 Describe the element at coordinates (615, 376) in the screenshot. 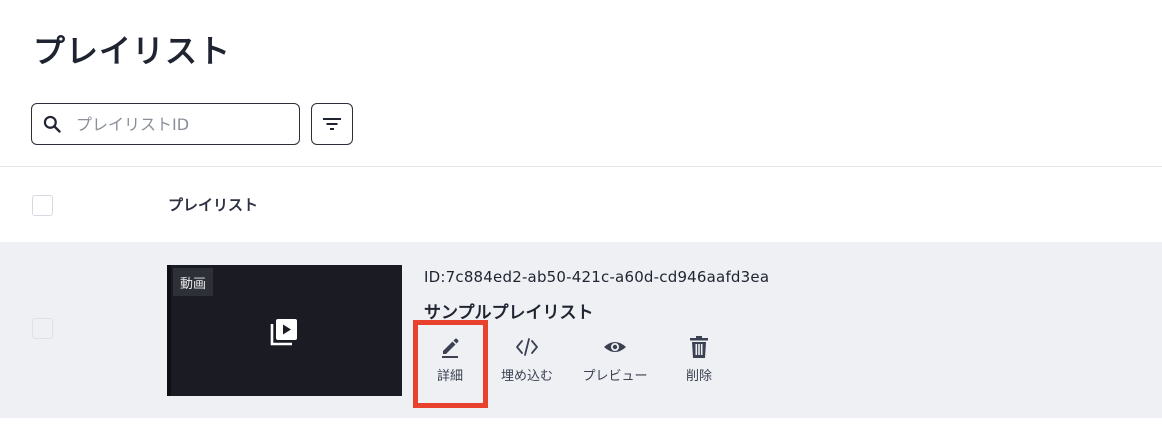

I see `preview-label: プレビュー` at that location.